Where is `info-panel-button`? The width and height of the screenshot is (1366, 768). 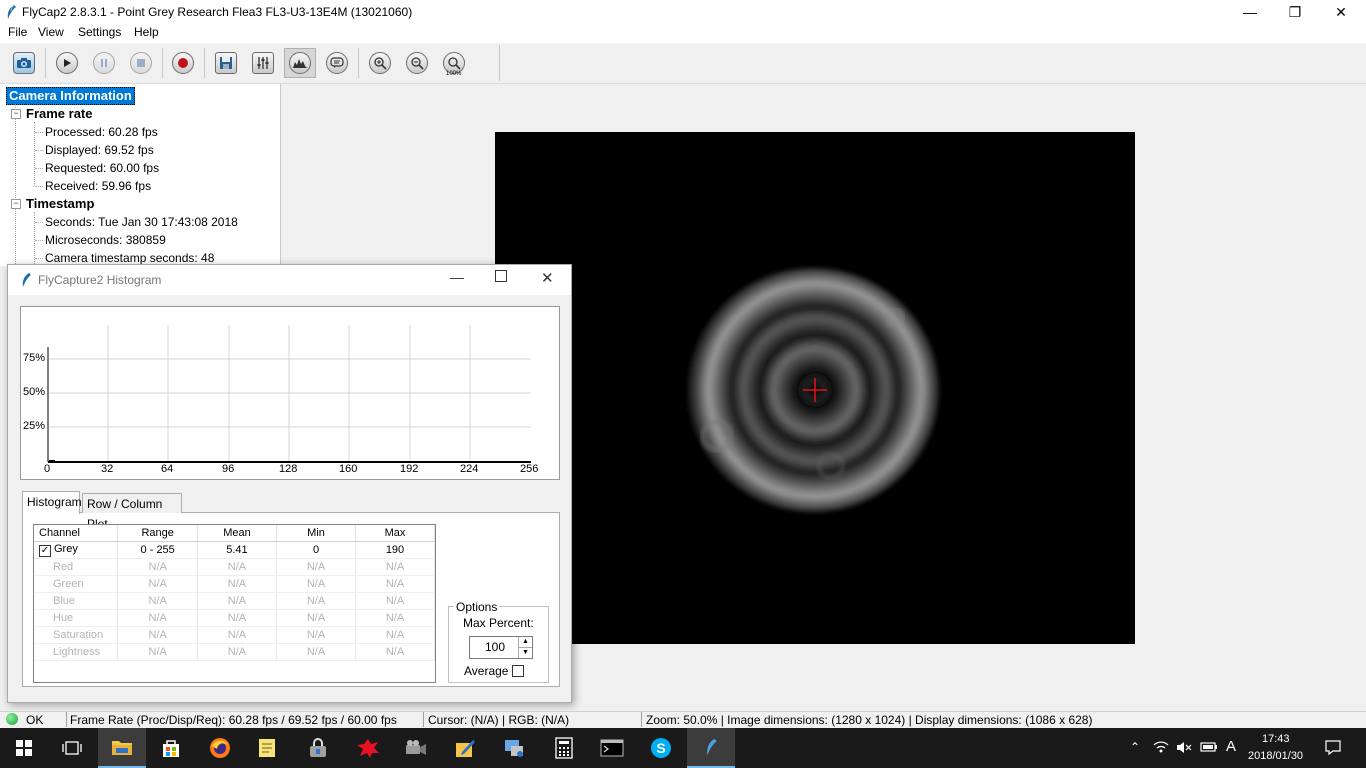 info-panel-button is located at coordinates (337, 63).